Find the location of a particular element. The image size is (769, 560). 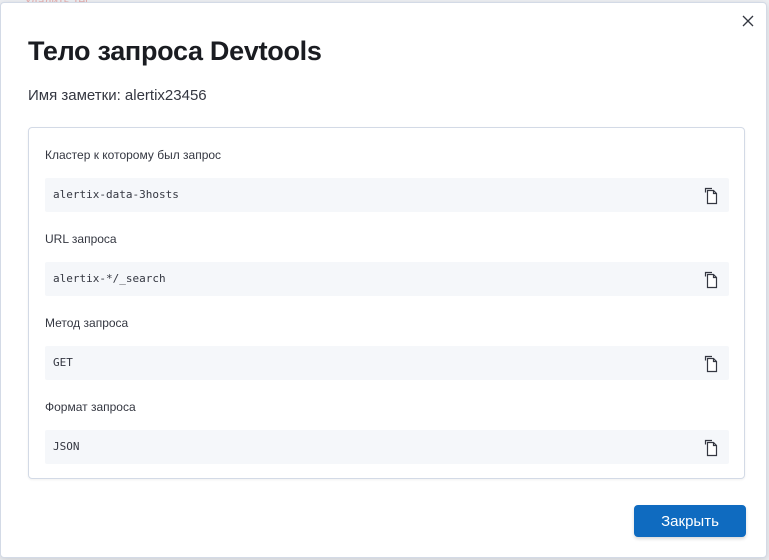

method-code-block: GET is located at coordinates (387, 363).